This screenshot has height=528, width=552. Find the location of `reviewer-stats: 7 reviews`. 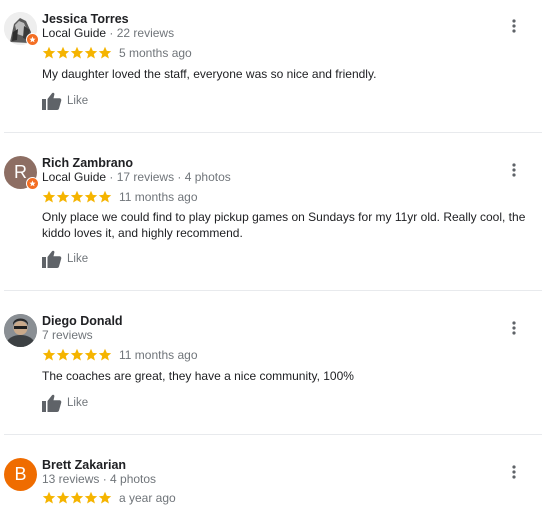

reviewer-stats: 7 reviews is located at coordinates (67, 335).